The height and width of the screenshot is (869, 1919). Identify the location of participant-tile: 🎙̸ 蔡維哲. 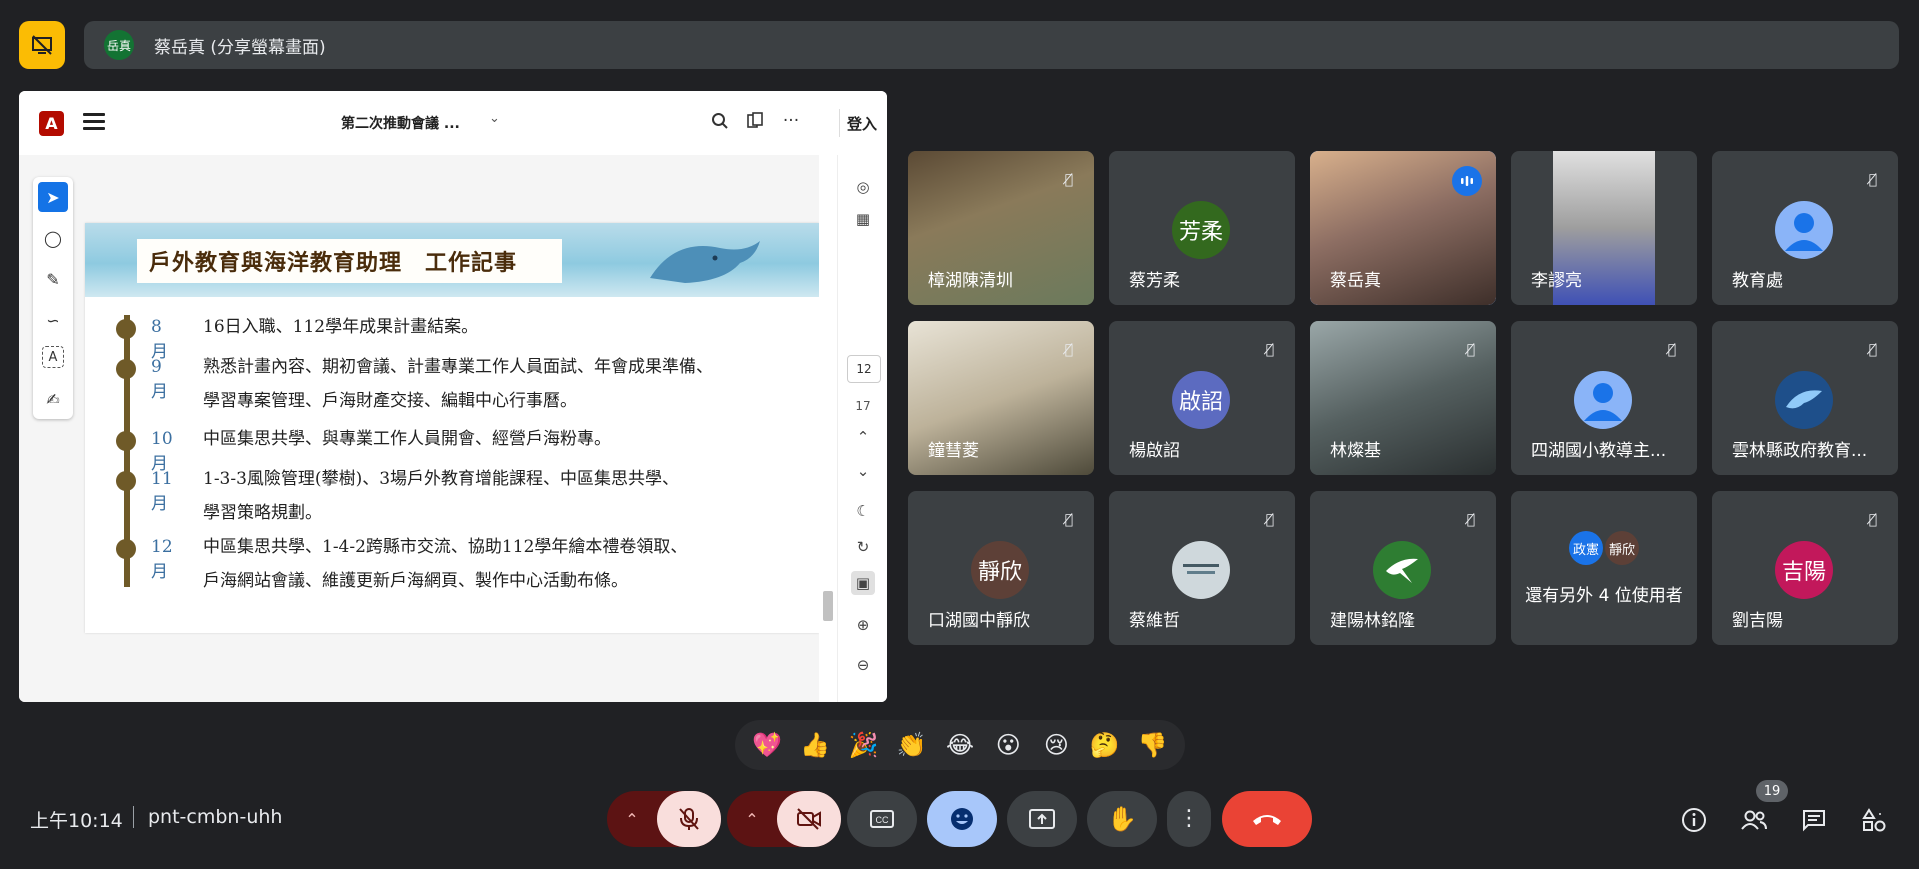
(1202, 568).